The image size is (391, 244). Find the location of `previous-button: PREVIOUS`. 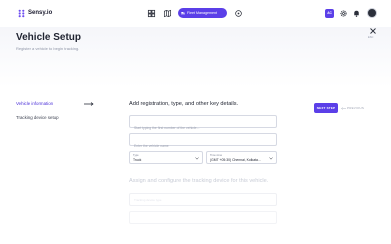

previous-button: PREVIOUS is located at coordinates (352, 108).